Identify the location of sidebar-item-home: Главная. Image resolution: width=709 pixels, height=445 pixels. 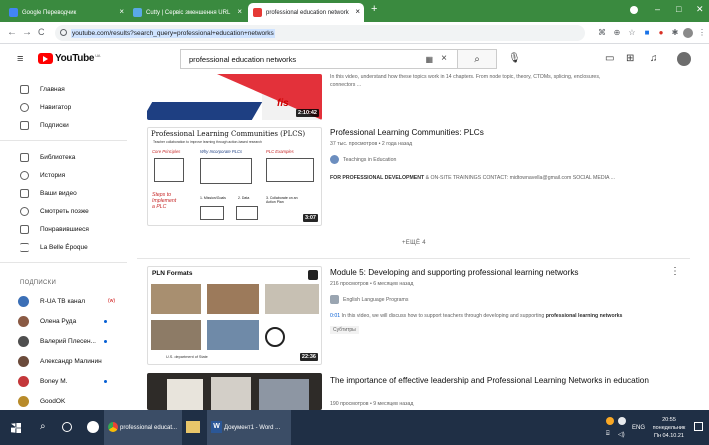
(63, 89).